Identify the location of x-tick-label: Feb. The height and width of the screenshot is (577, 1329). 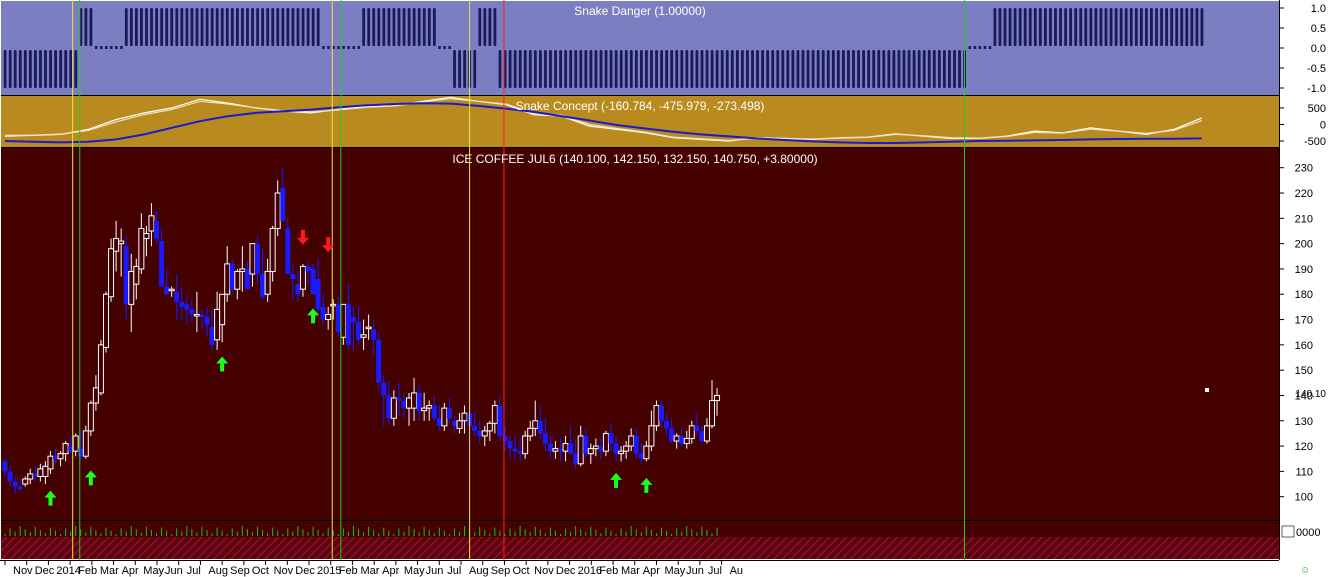
(608, 571).